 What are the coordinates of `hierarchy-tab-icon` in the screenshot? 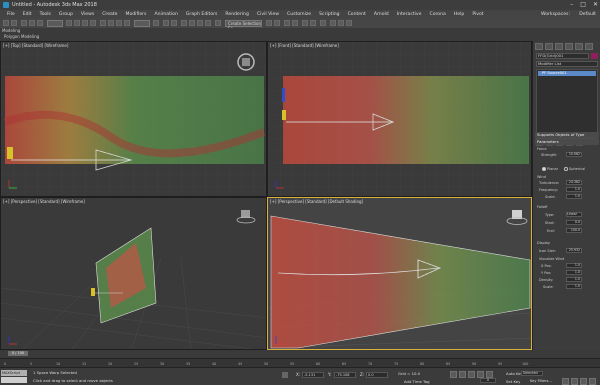 It's located at (559, 46).